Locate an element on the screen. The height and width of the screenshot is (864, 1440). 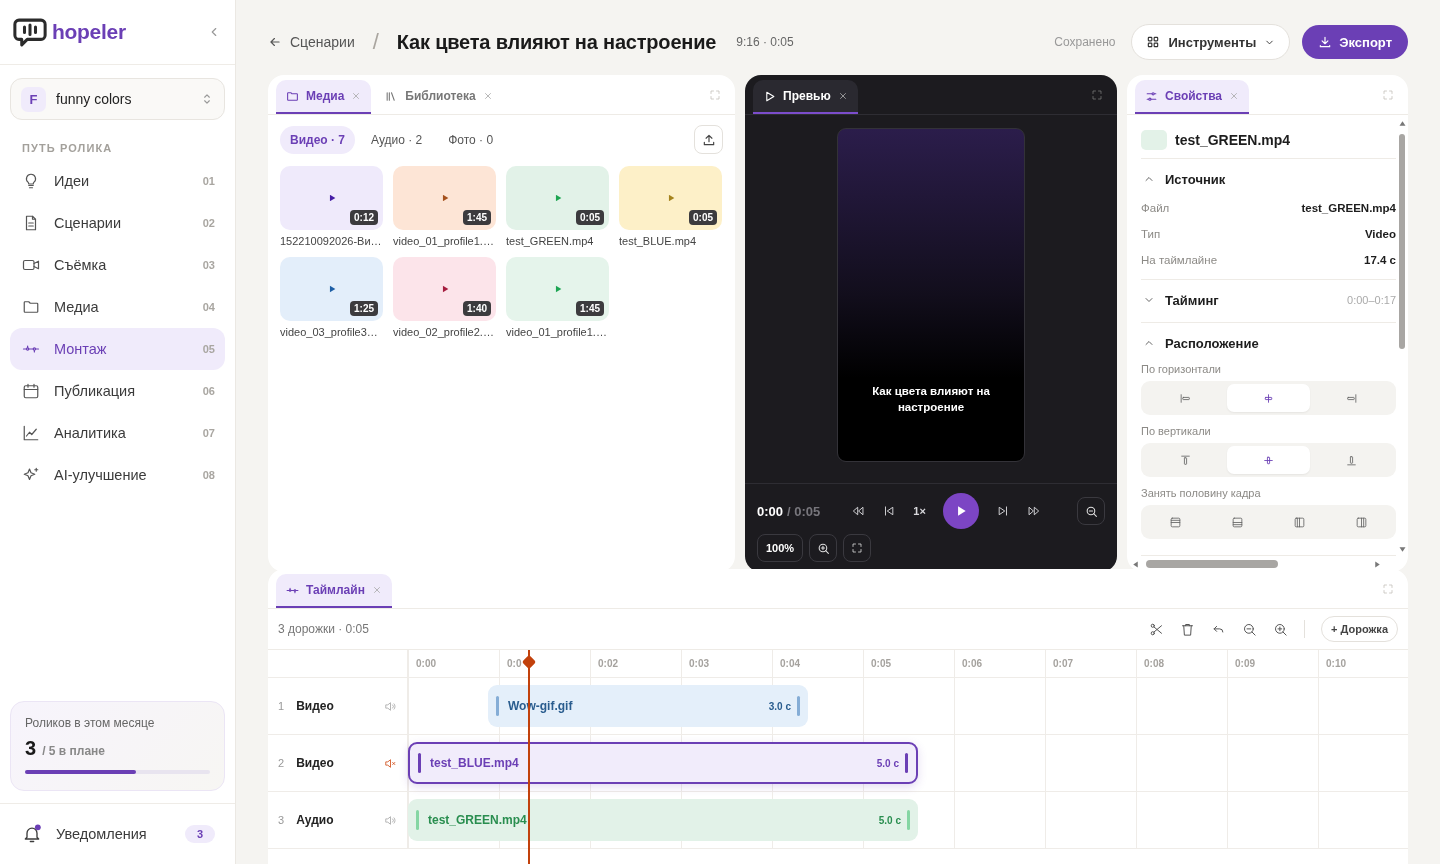
sliders-icon is located at coordinates (1151, 96).